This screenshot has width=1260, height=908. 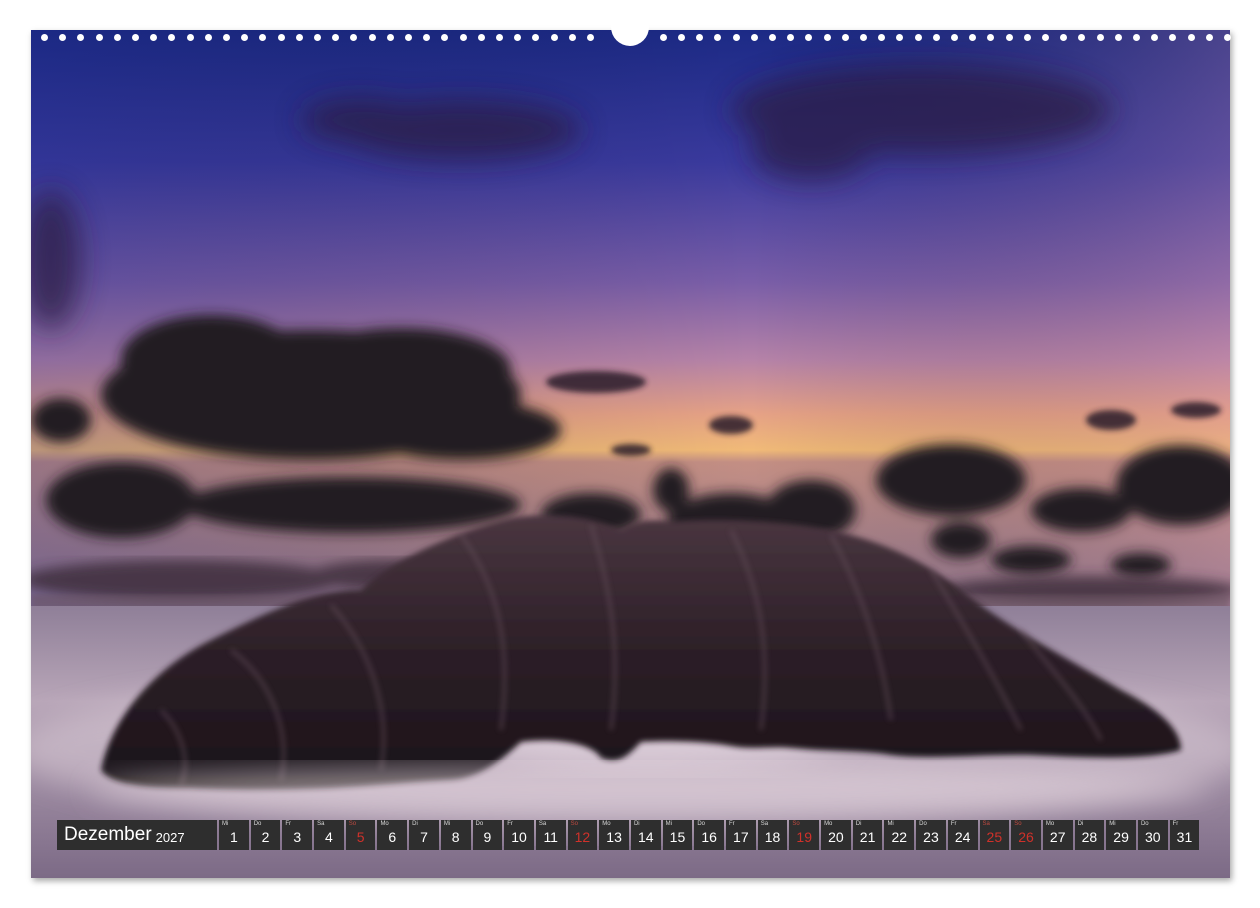 I want to click on day-number: 16, so click(x=709, y=837).